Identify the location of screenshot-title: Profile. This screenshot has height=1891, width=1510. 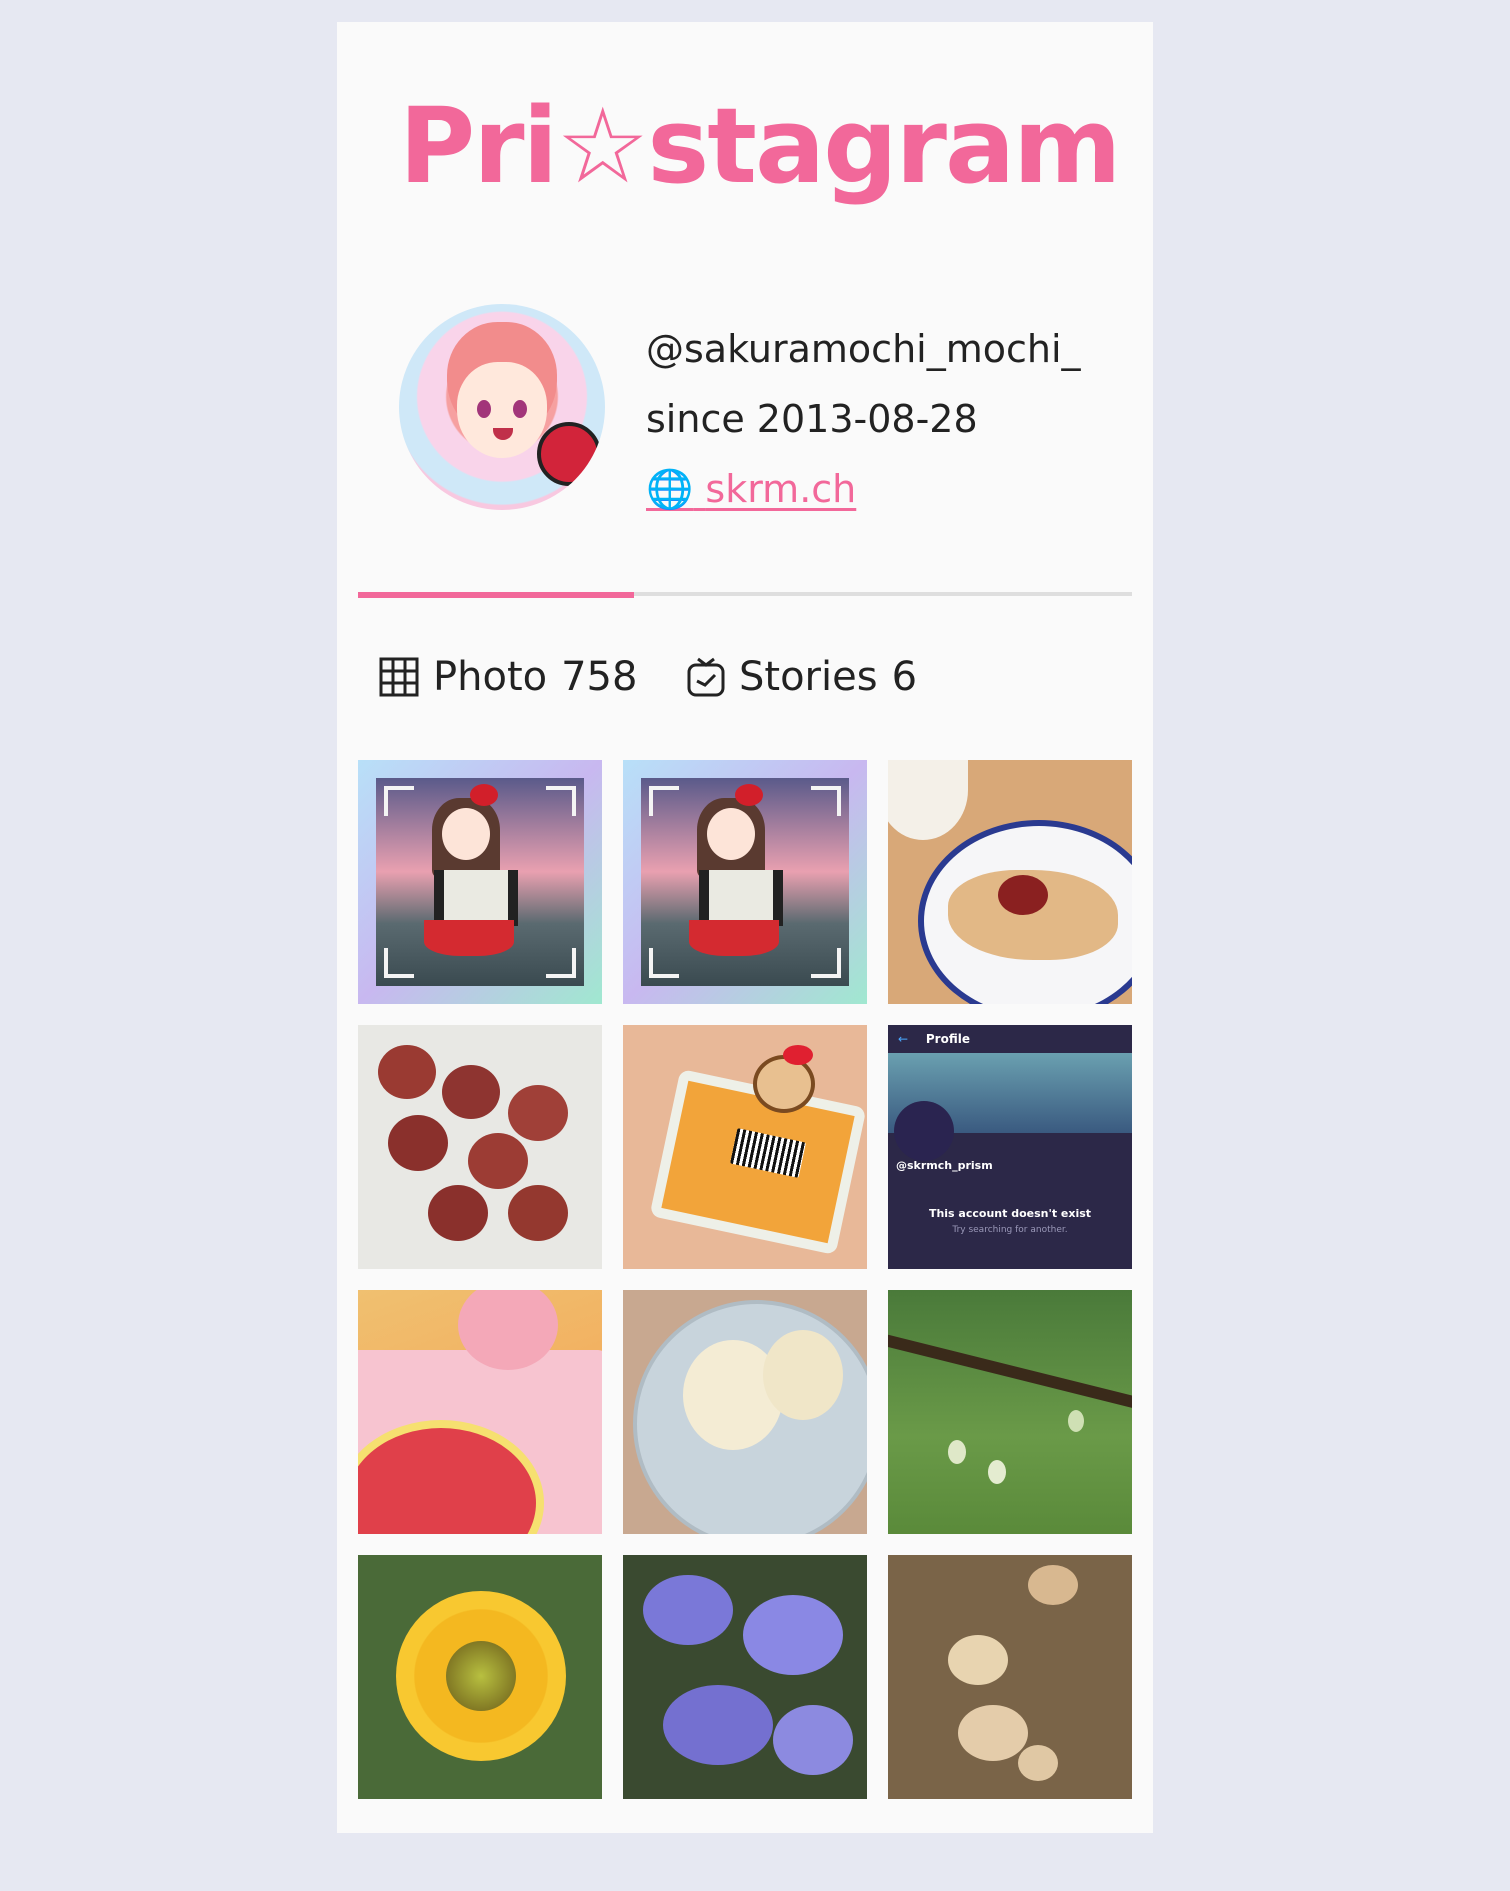
(947, 1039).